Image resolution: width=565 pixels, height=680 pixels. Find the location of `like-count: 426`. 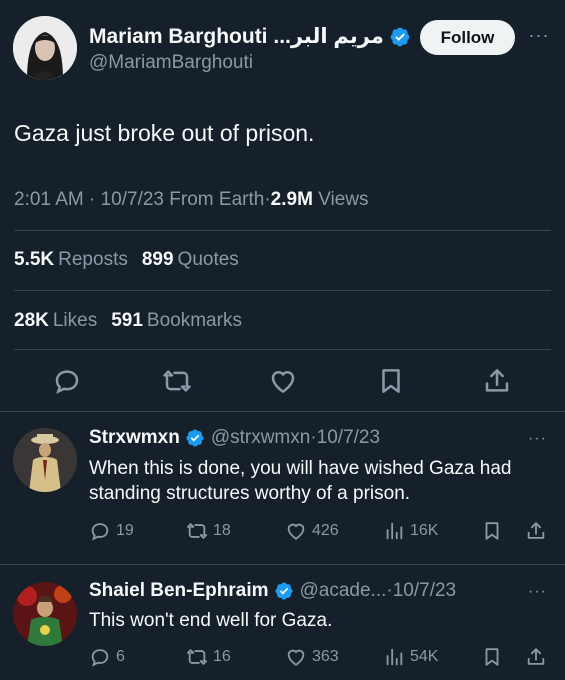

like-count: 426 is located at coordinates (325, 530).